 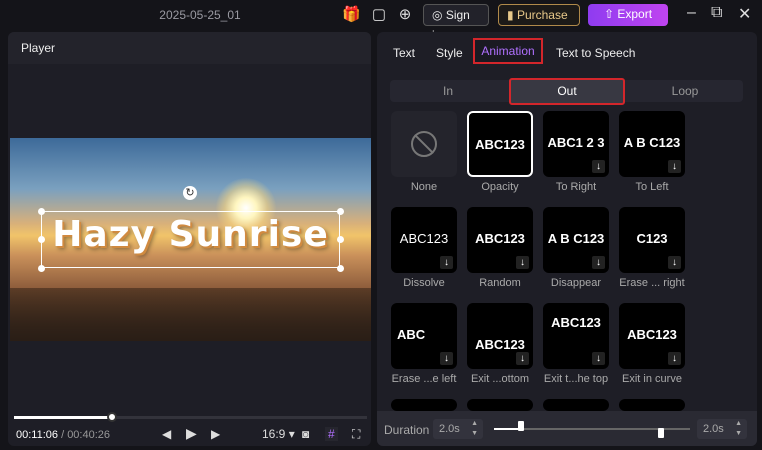 What do you see at coordinates (189, 48) in the screenshot?
I see `player-header: Player` at bounding box center [189, 48].